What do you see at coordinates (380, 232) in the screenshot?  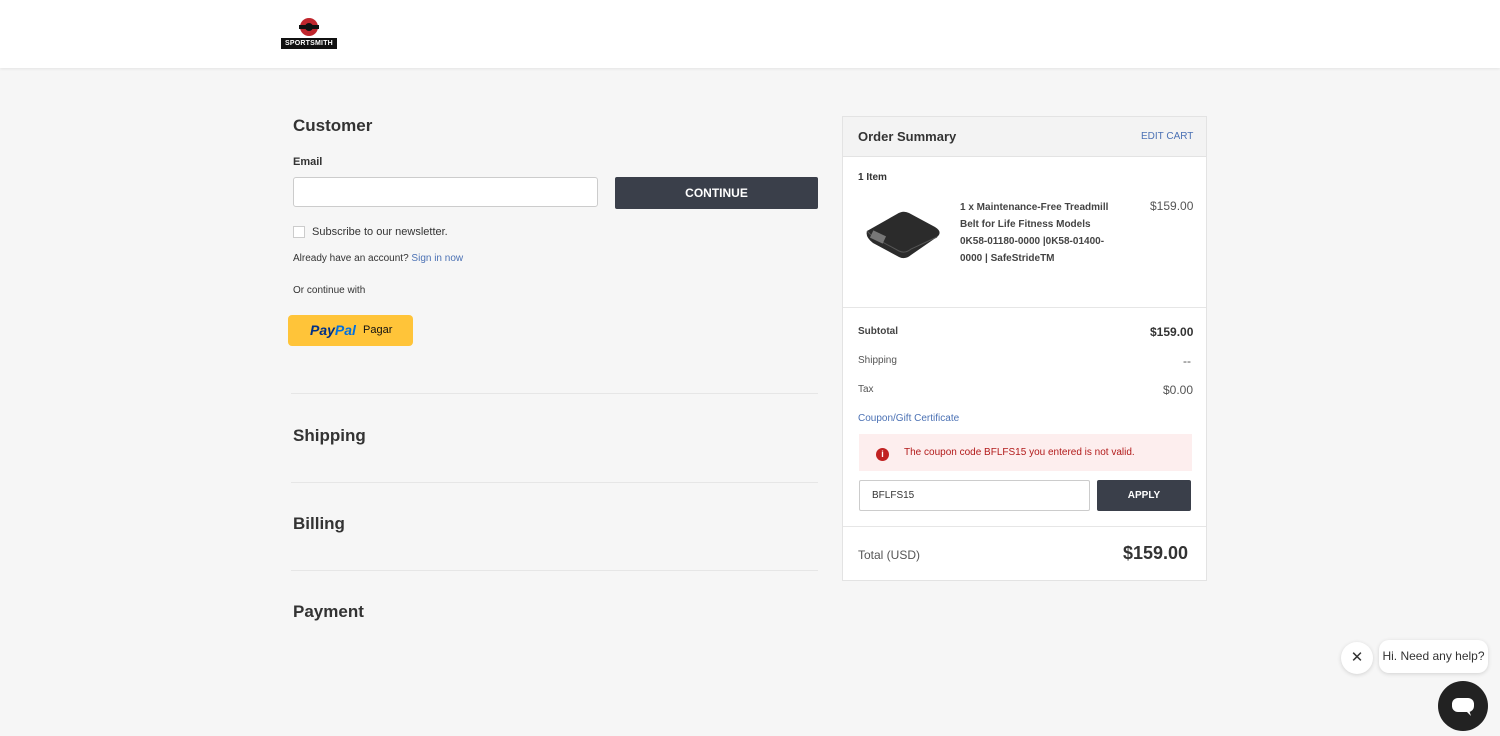 I see `newsletter-label: Subscribe to our newsletter.` at bounding box center [380, 232].